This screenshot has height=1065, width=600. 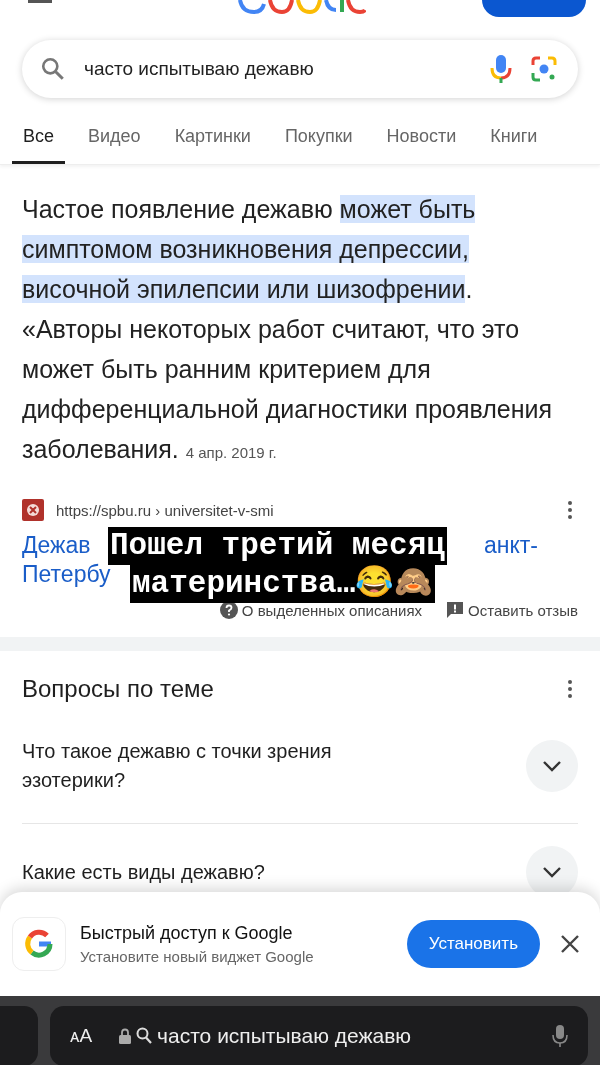 What do you see at coordinates (332, 610) in the screenshot?
I see `about-link: О выделенных описаниях` at bounding box center [332, 610].